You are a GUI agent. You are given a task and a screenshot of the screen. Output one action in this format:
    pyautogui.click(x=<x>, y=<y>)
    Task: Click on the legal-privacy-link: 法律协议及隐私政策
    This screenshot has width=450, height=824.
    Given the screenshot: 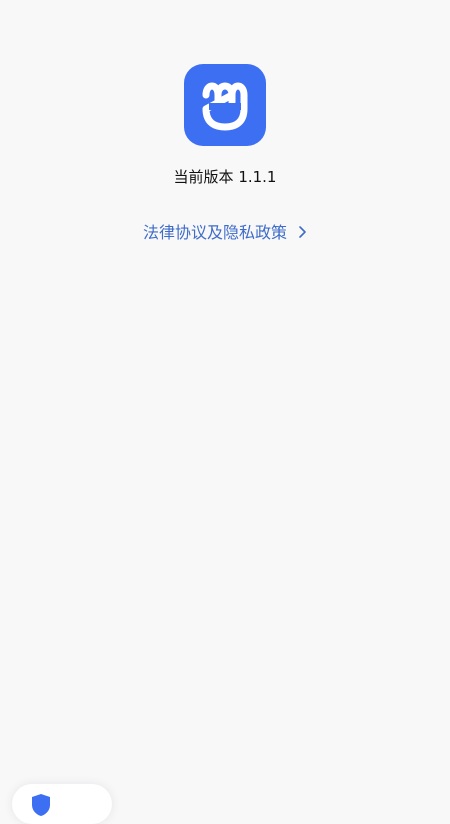 What is the action you would take?
    pyautogui.click(x=225, y=233)
    